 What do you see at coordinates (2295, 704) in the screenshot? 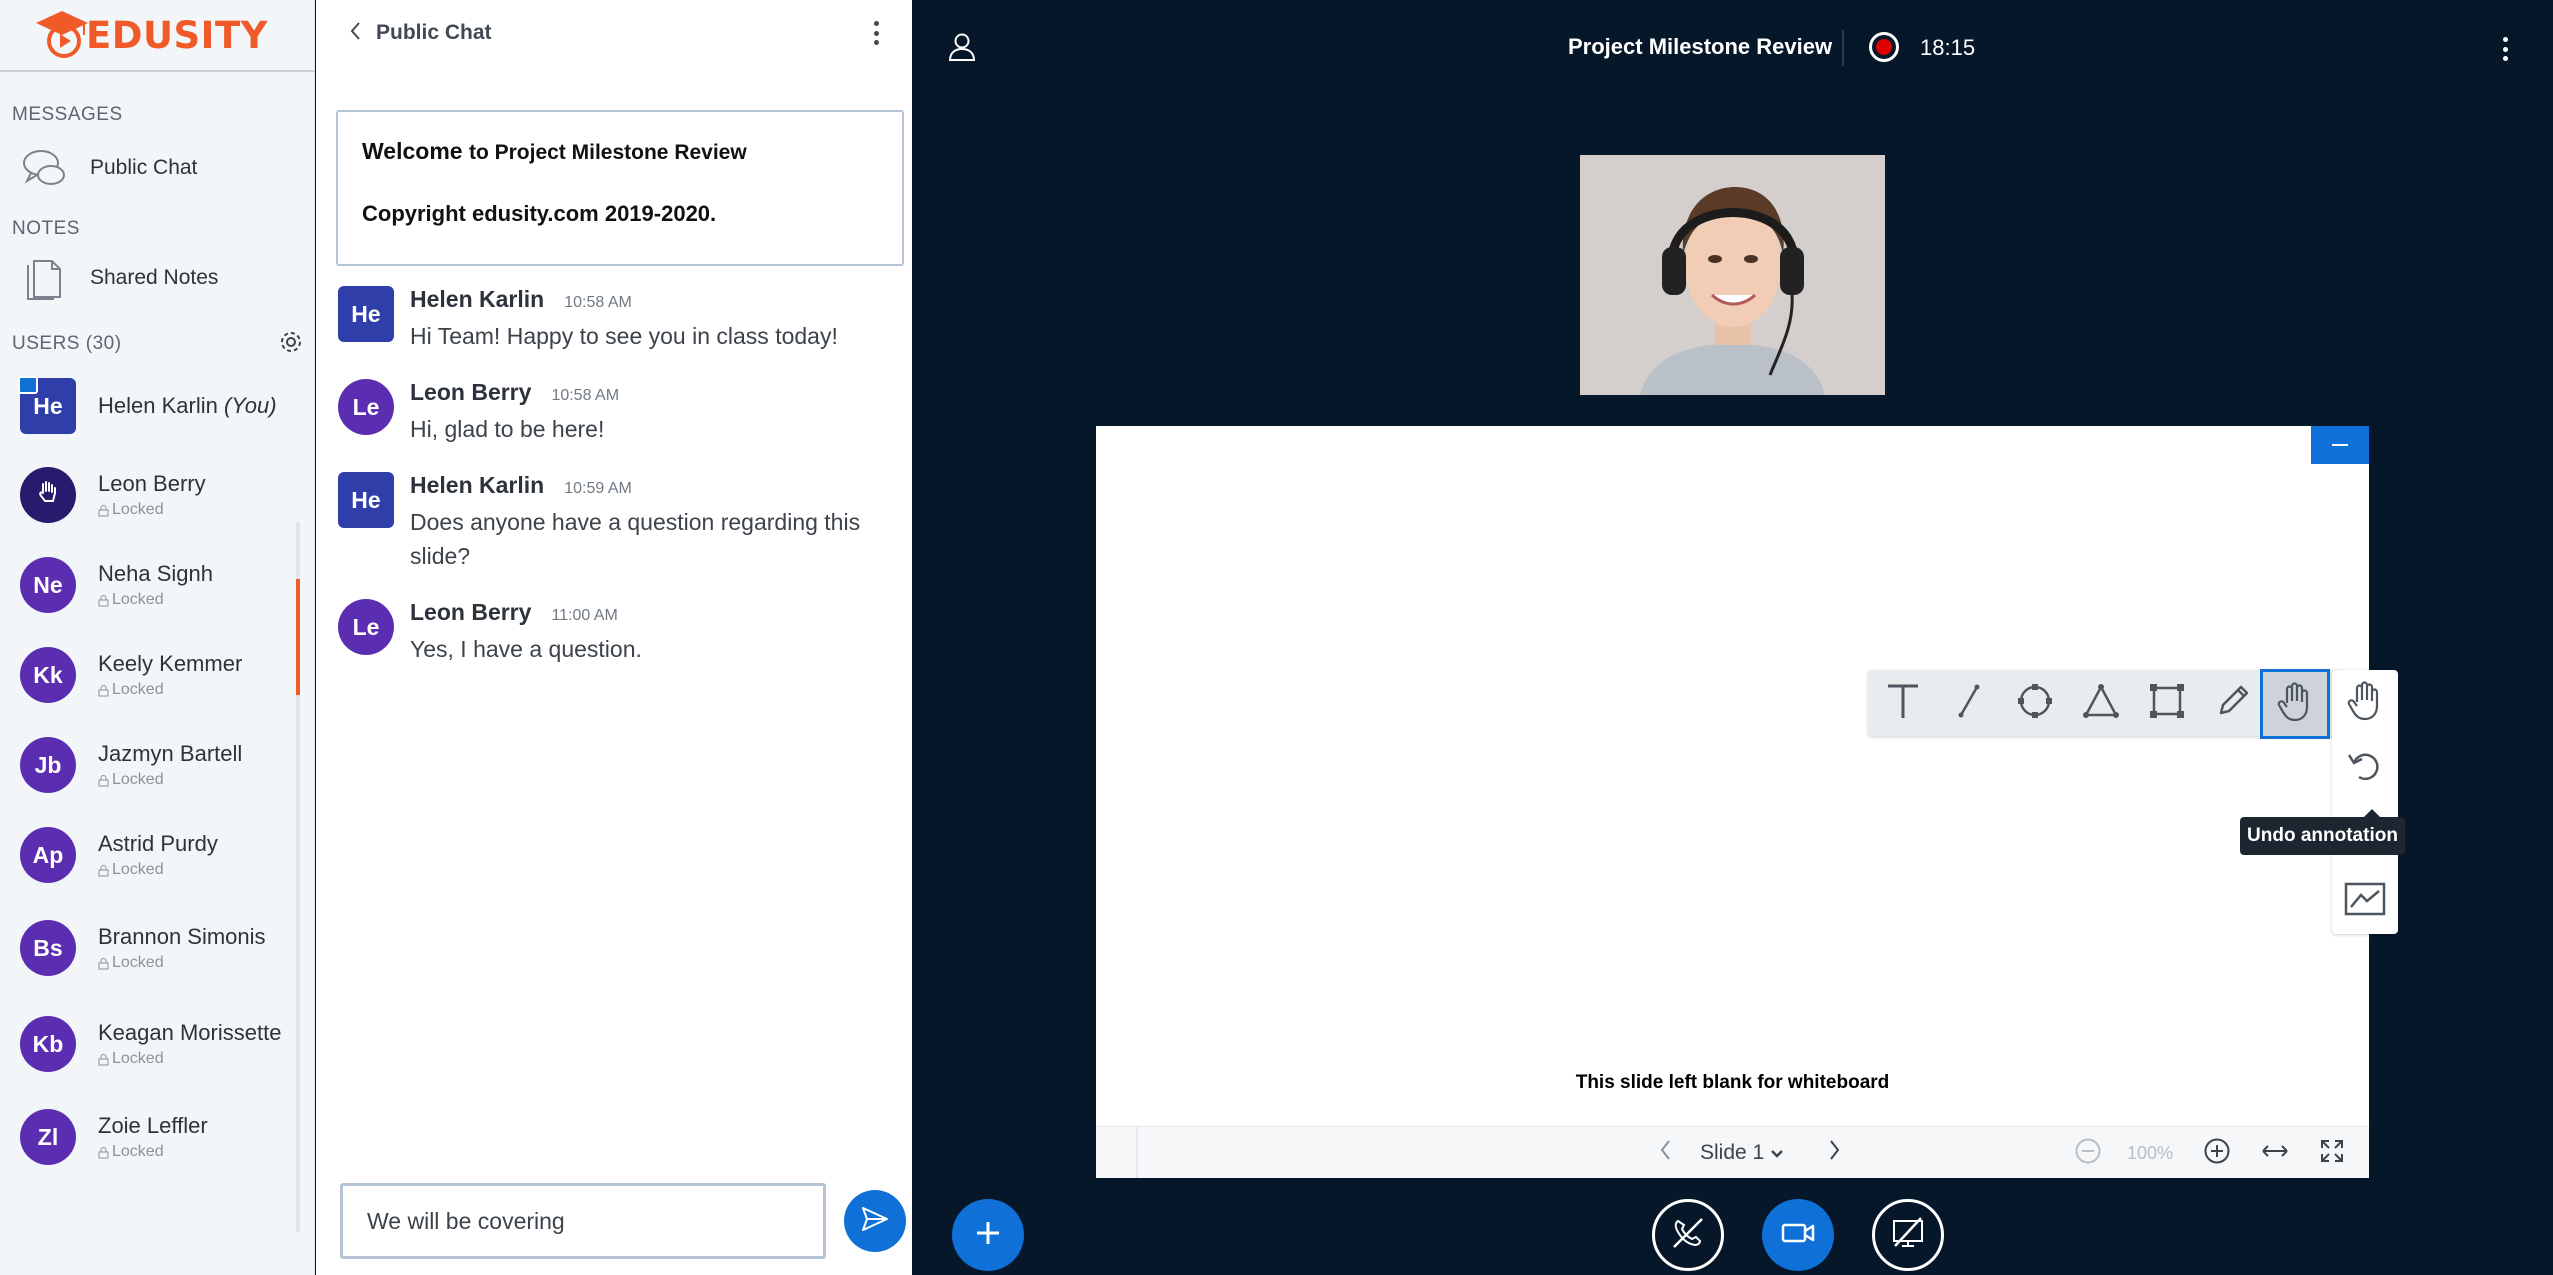
I see `hand-tool-button` at bounding box center [2295, 704].